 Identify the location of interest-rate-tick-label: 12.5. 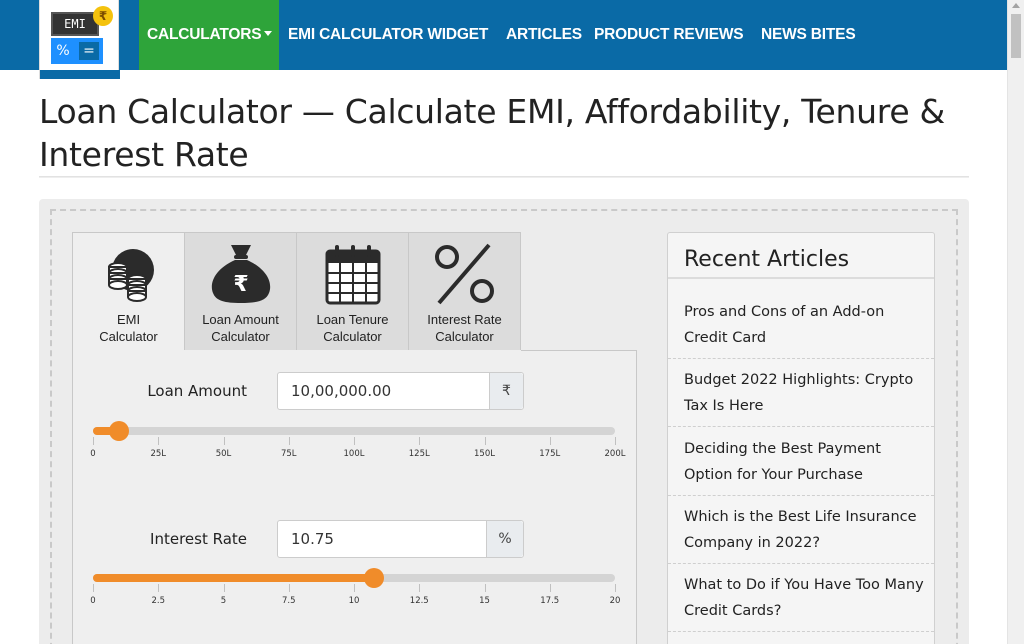
(419, 601).